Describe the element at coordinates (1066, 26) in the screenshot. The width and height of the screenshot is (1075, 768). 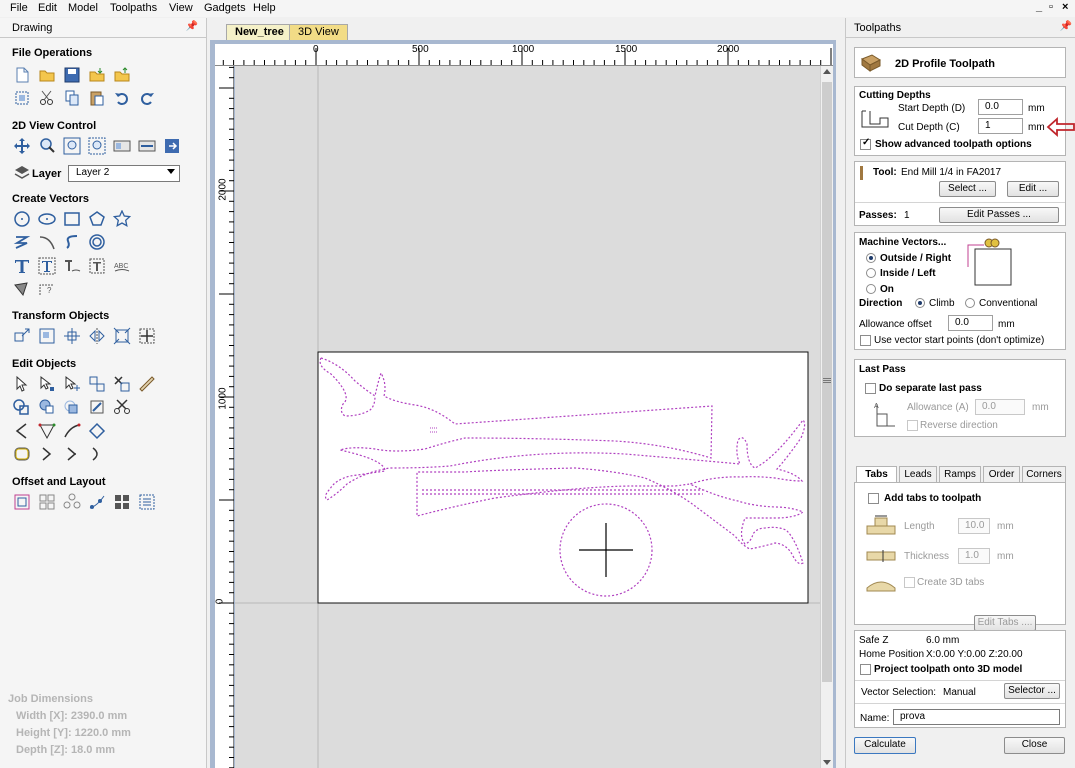
I see `pin-icon: 📌` at that location.